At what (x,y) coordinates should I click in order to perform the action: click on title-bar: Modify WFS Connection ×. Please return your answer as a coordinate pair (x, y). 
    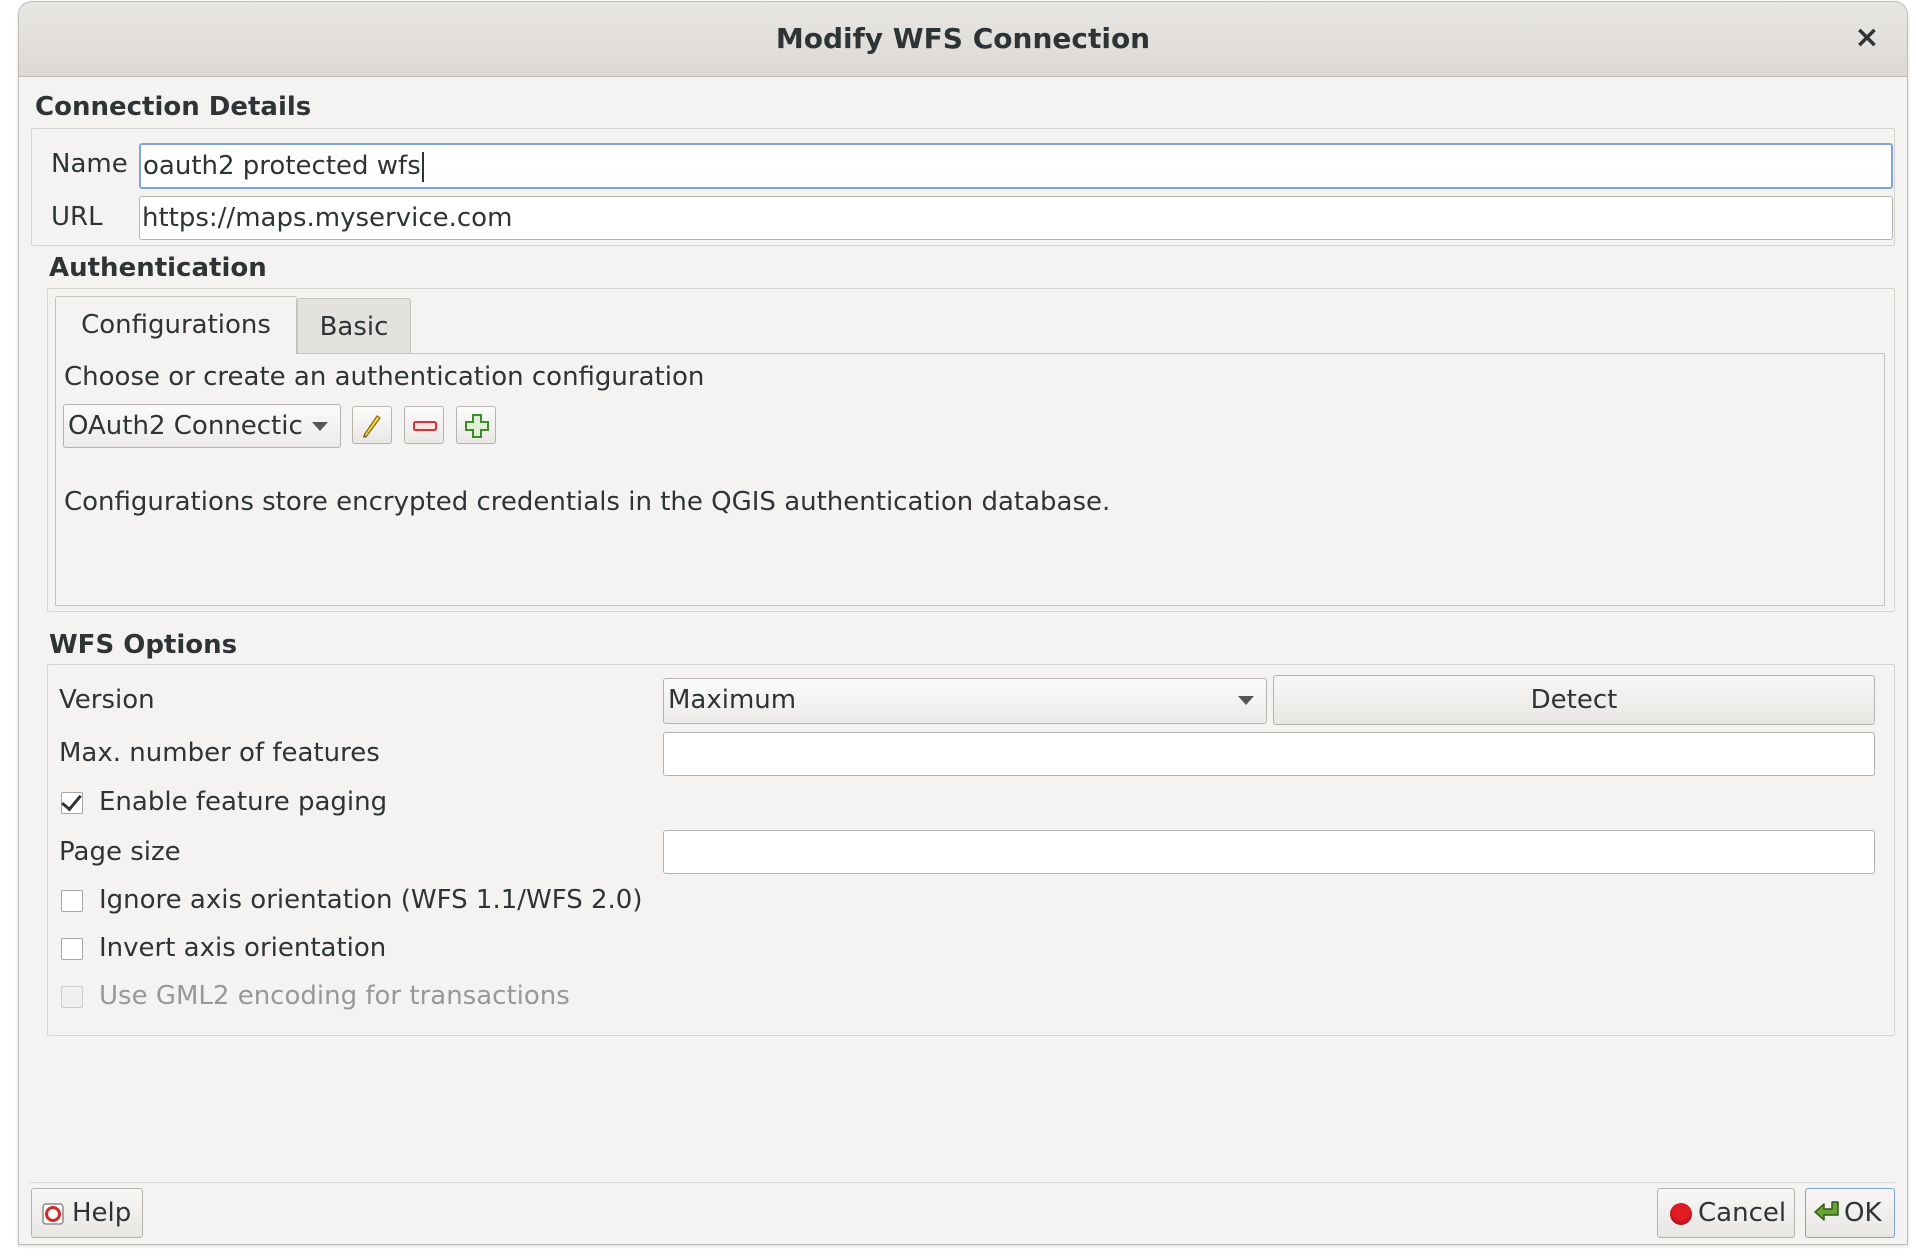
    Looking at the image, I should click on (963, 39).